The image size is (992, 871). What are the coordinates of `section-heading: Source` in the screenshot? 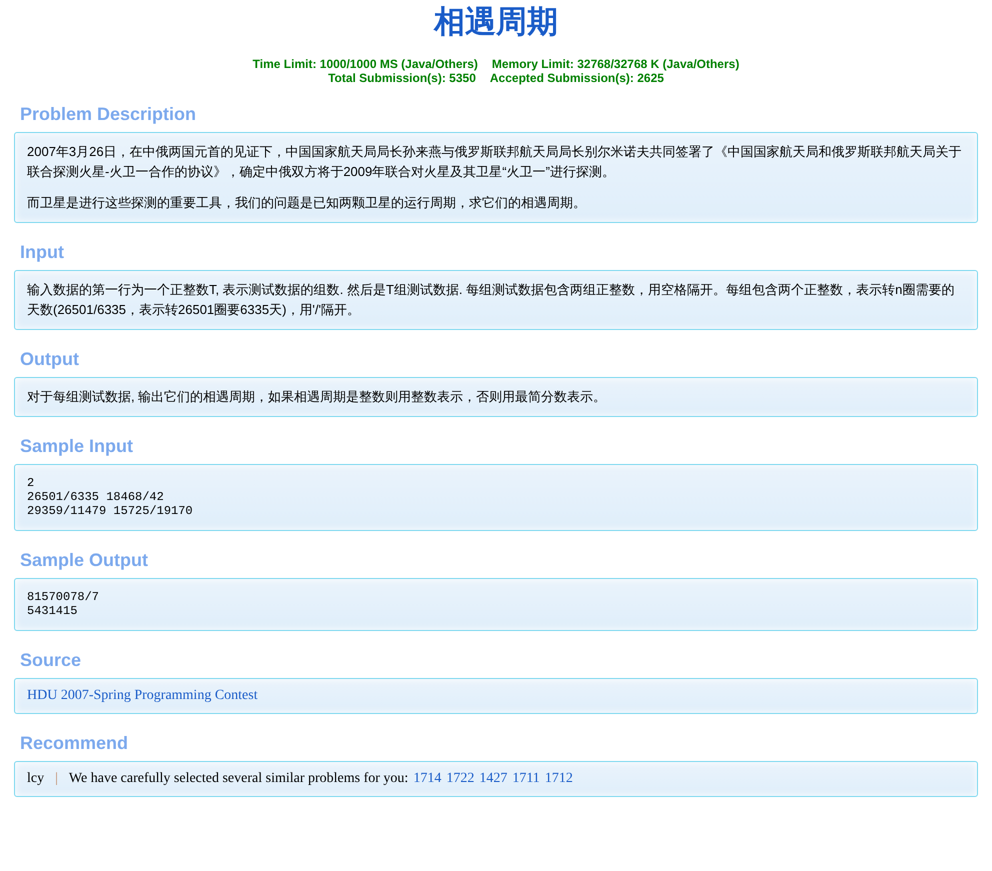 It's located at (51, 660).